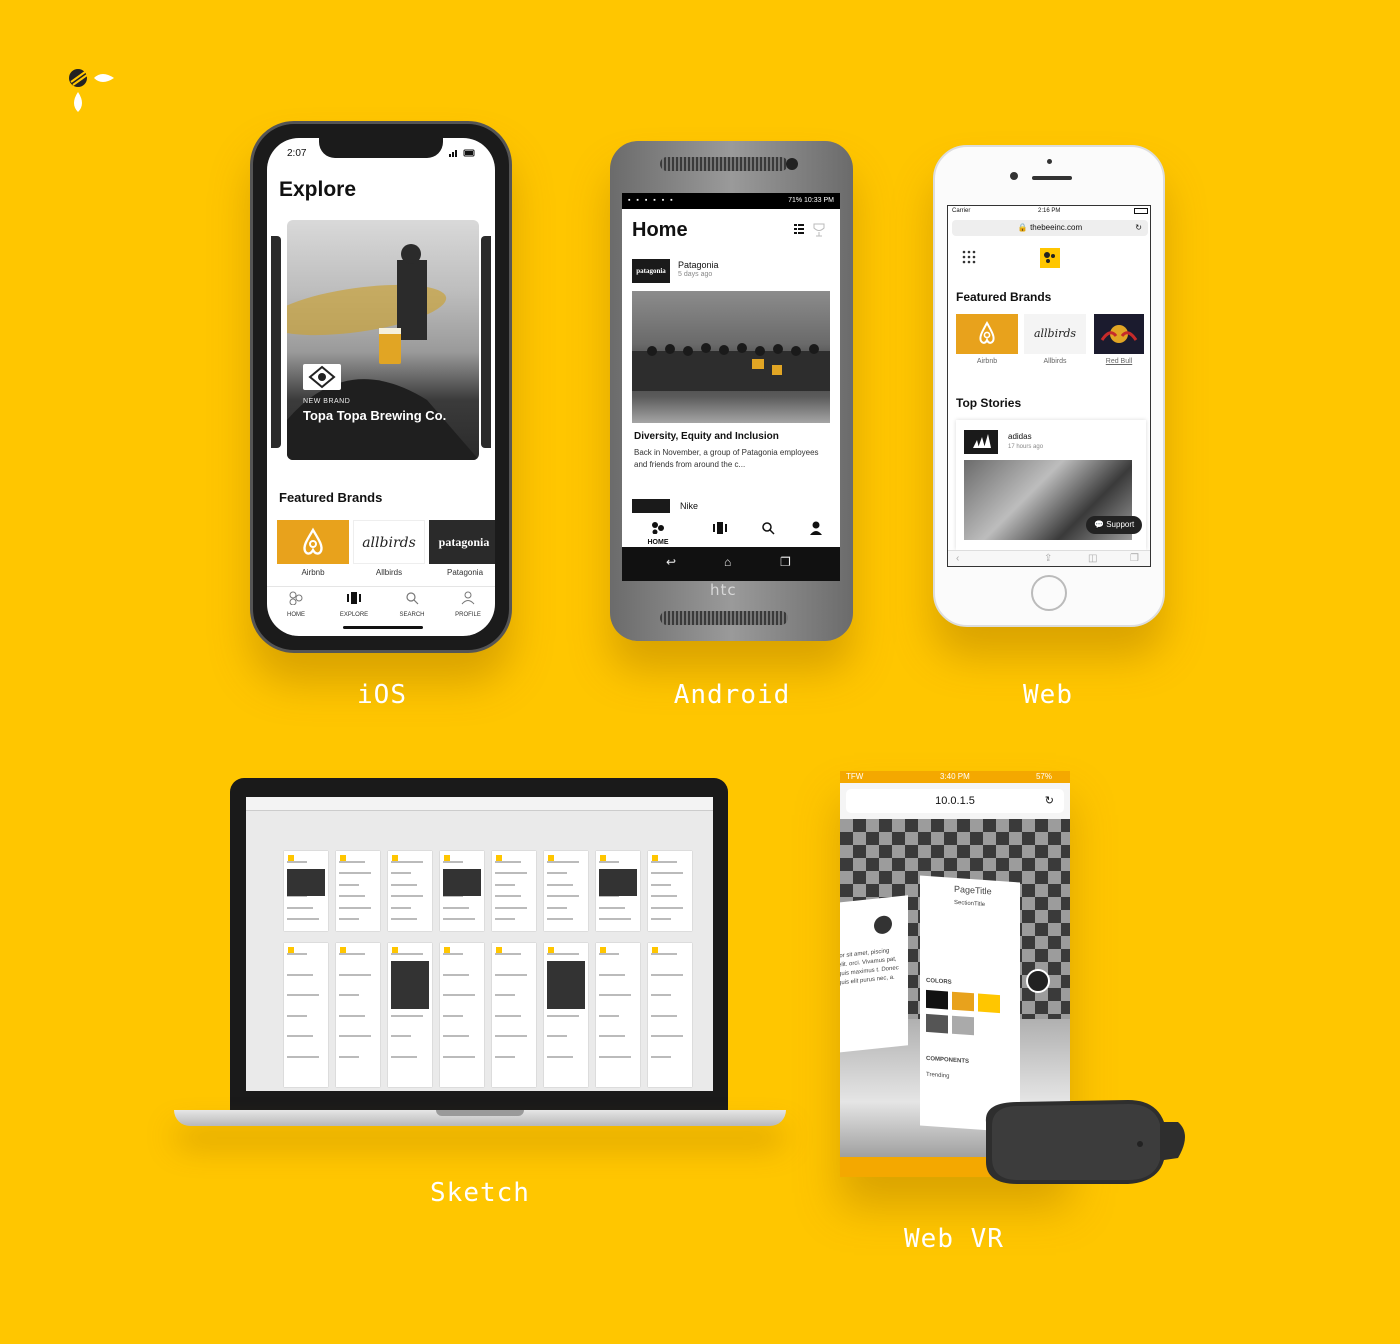  What do you see at coordinates (1020, 436) in the screenshot?
I see `story-brand: adidas` at bounding box center [1020, 436].